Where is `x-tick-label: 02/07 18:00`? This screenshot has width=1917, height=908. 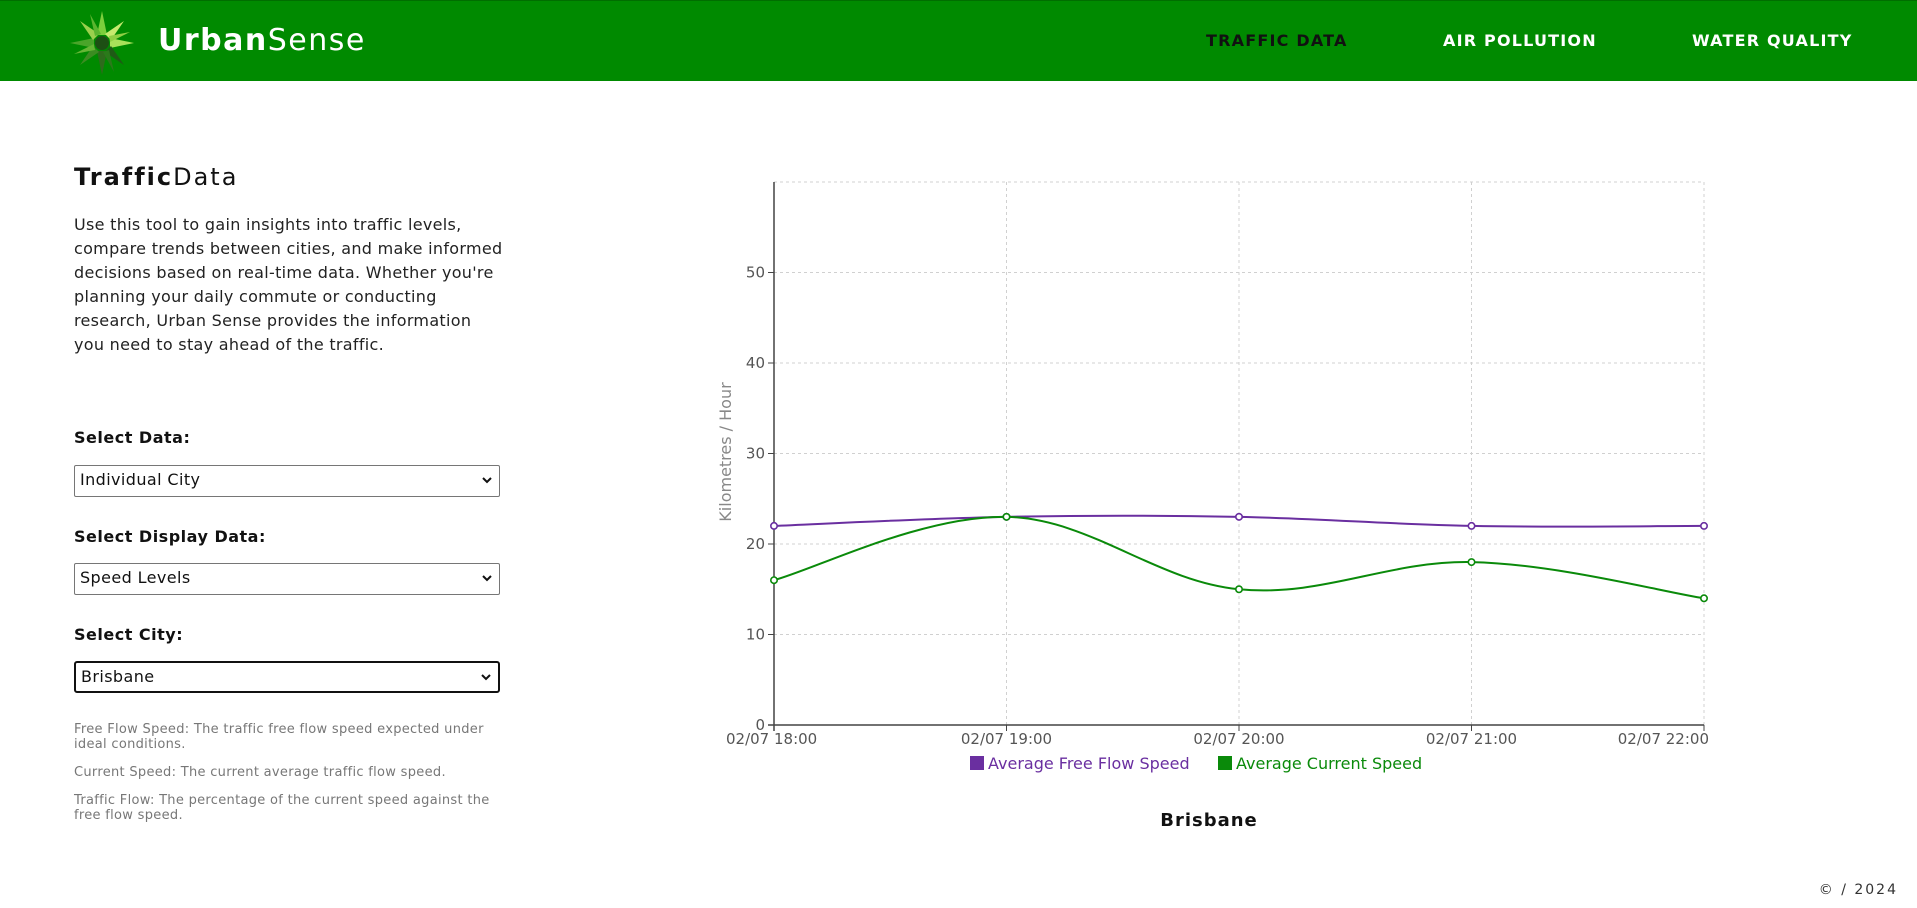
x-tick-label: 02/07 18:00 is located at coordinates (771, 739).